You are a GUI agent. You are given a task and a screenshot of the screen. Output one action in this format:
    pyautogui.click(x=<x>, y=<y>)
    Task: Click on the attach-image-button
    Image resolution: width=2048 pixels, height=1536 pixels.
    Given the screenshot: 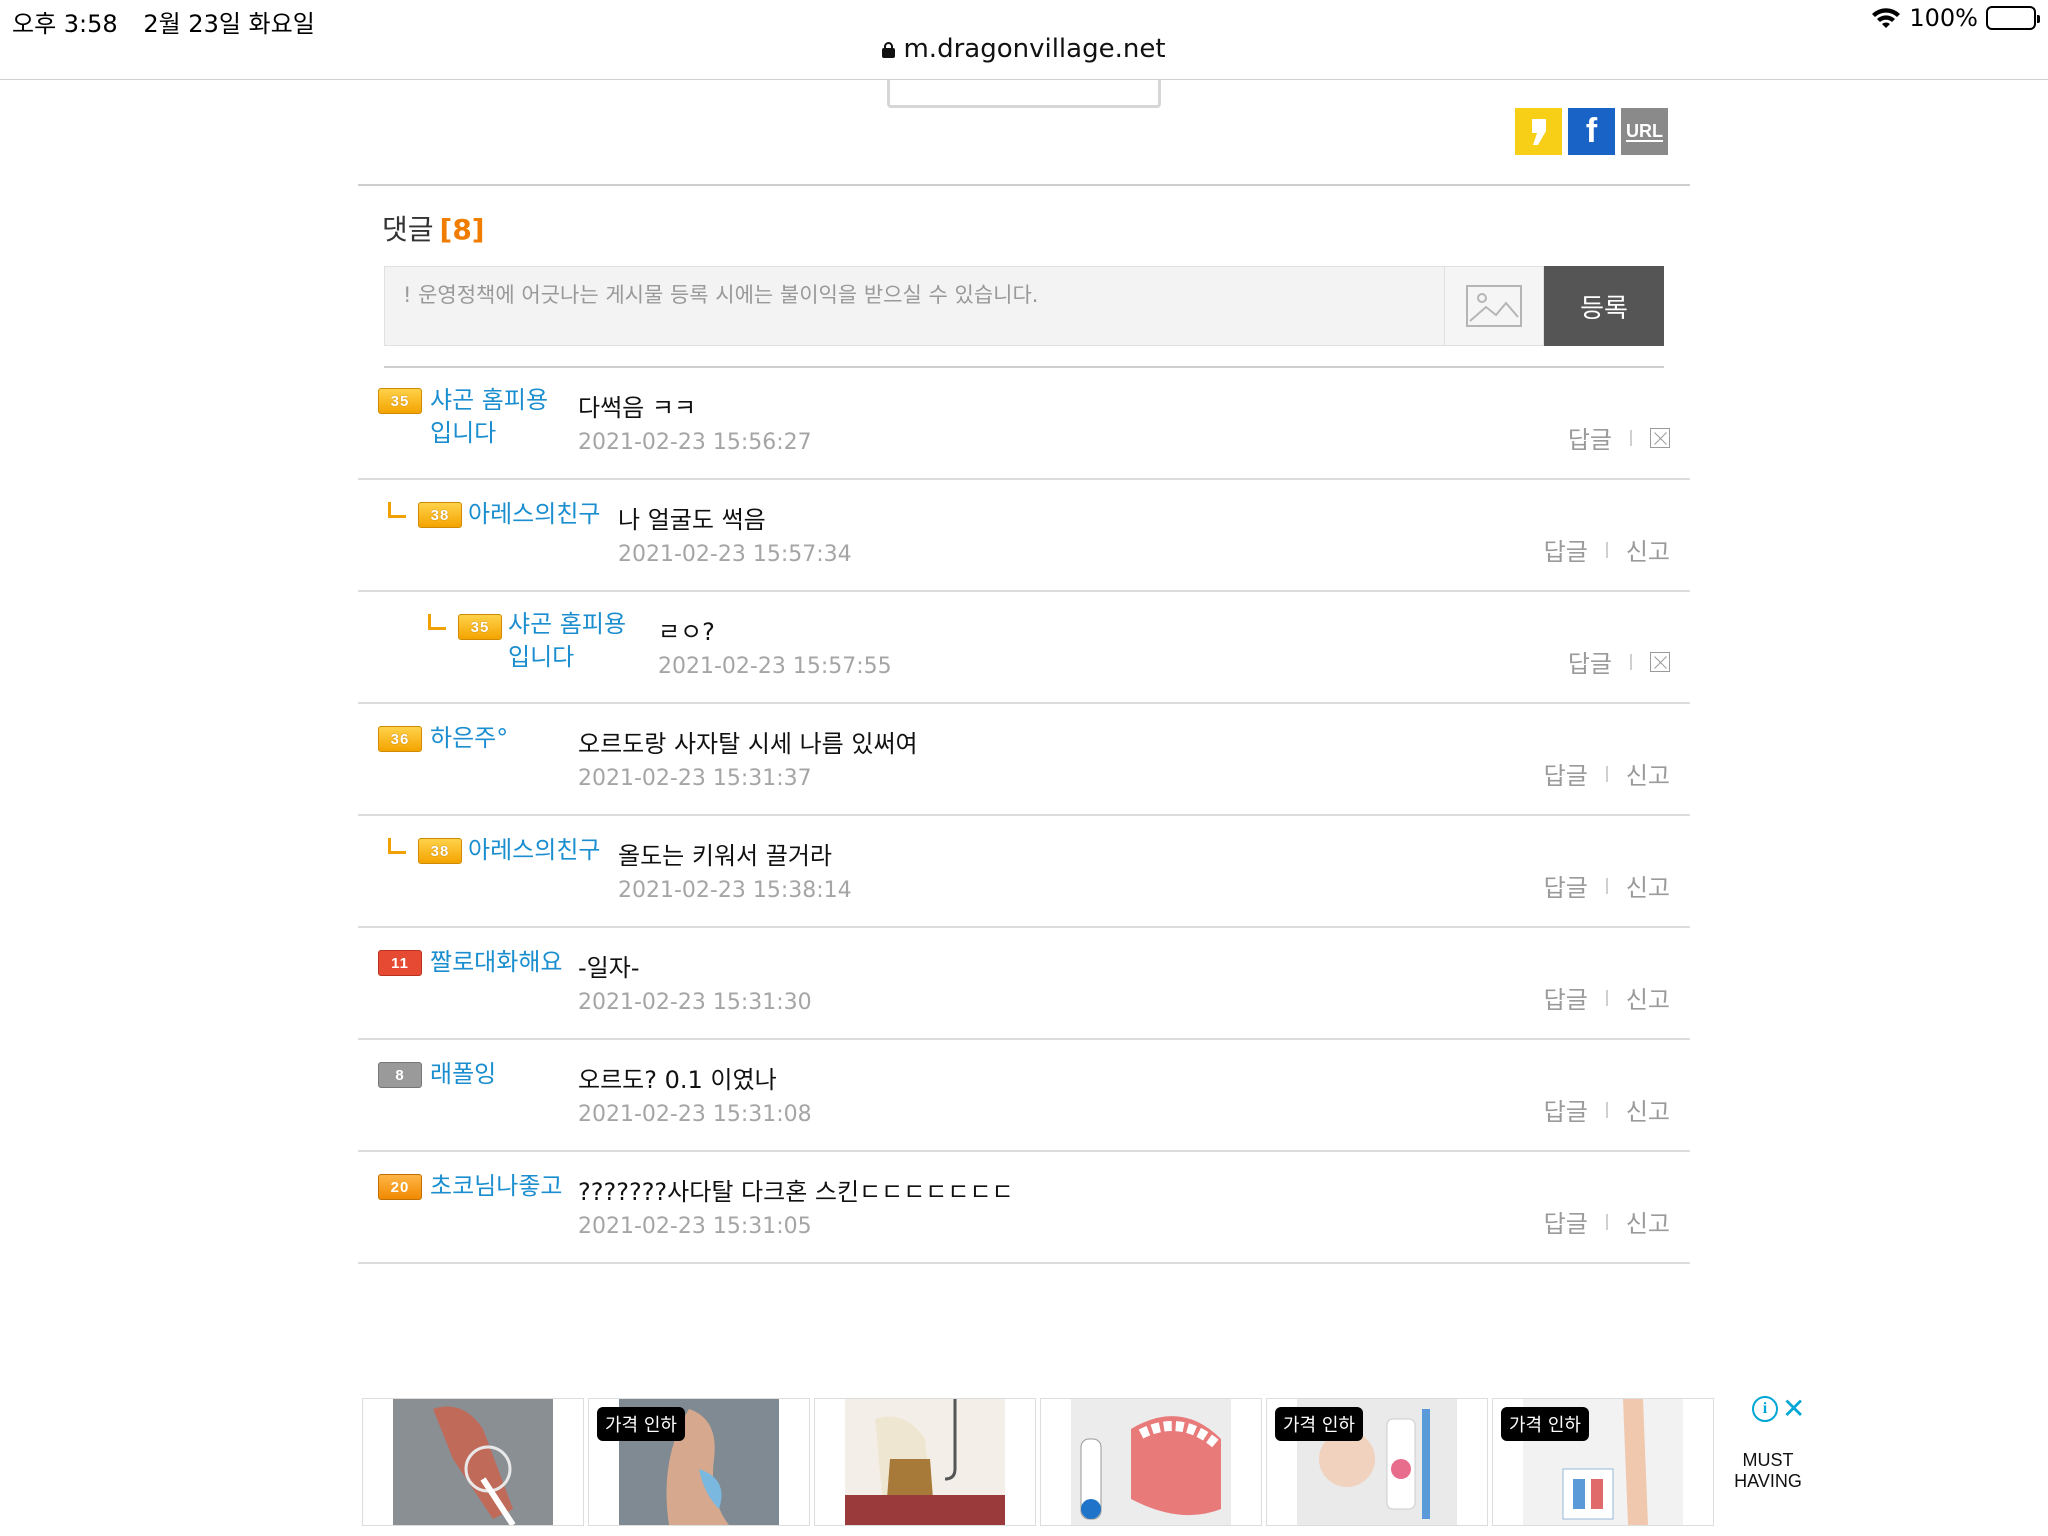 What is the action you would take?
    pyautogui.click(x=1494, y=306)
    